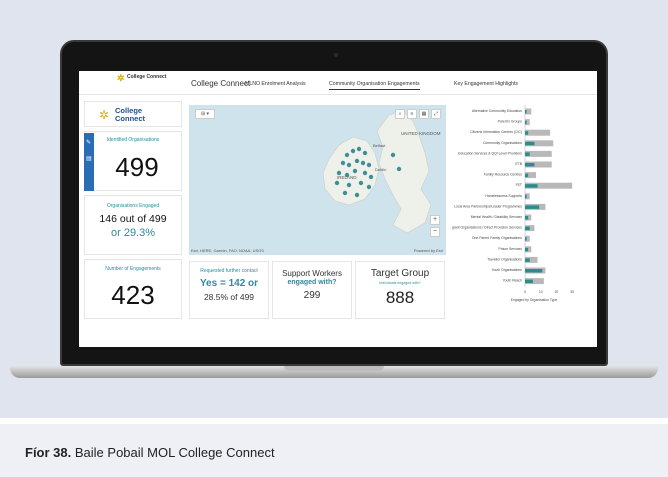 The image size is (668, 477). Describe the element at coordinates (351, 171) in the screenshot. I see `ireland-landmass` at that location.